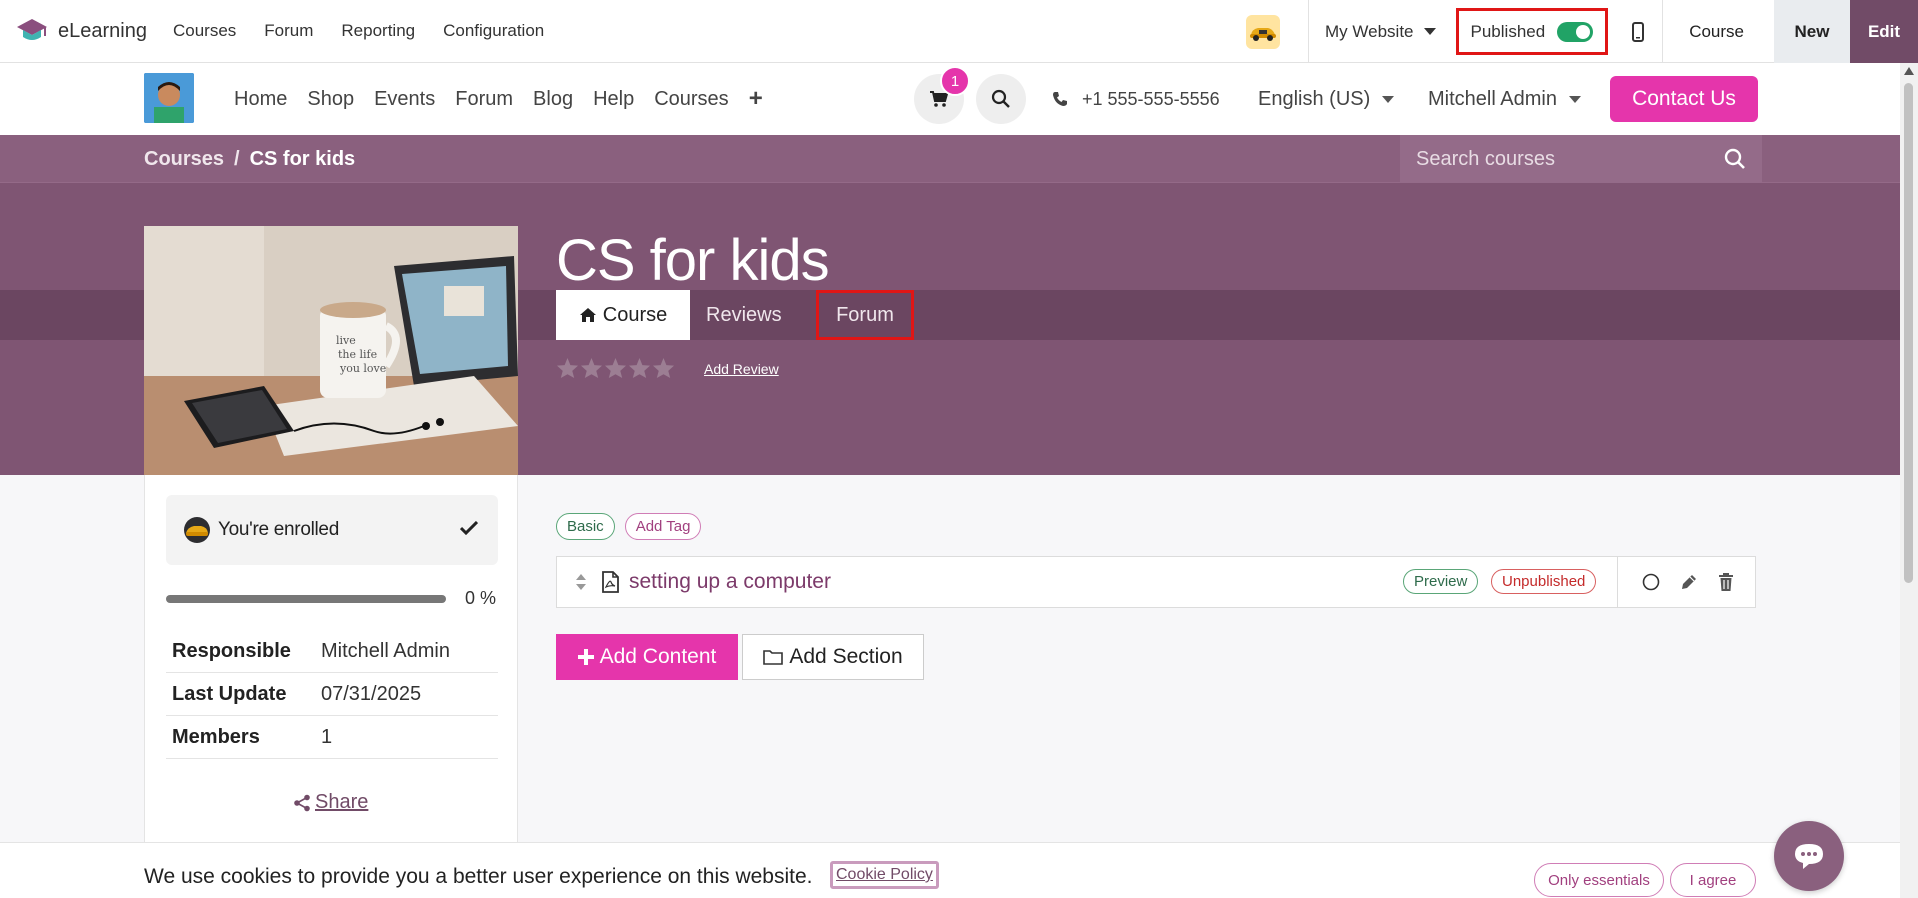  I want to click on tab-reviews-label: Reviews, so click(744, 314).